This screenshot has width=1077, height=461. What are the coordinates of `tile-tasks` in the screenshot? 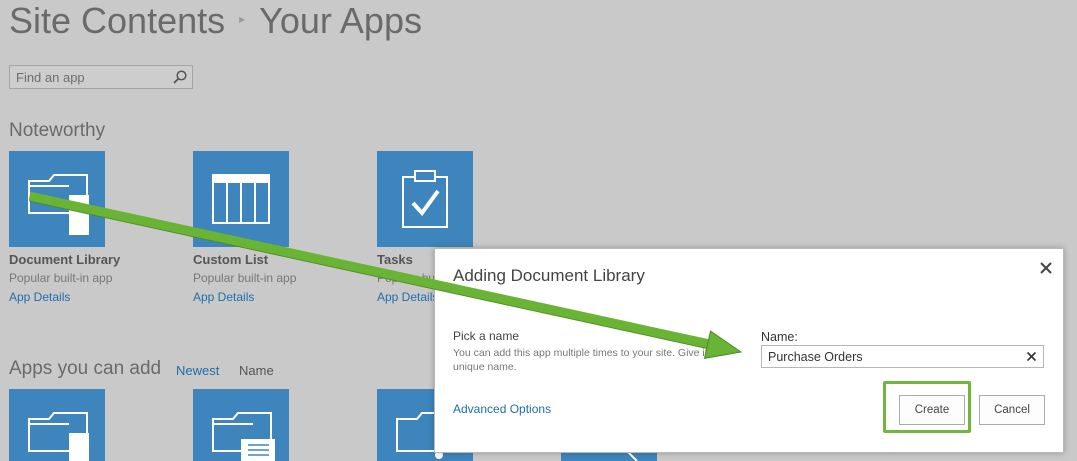 It's located at (425, 199).